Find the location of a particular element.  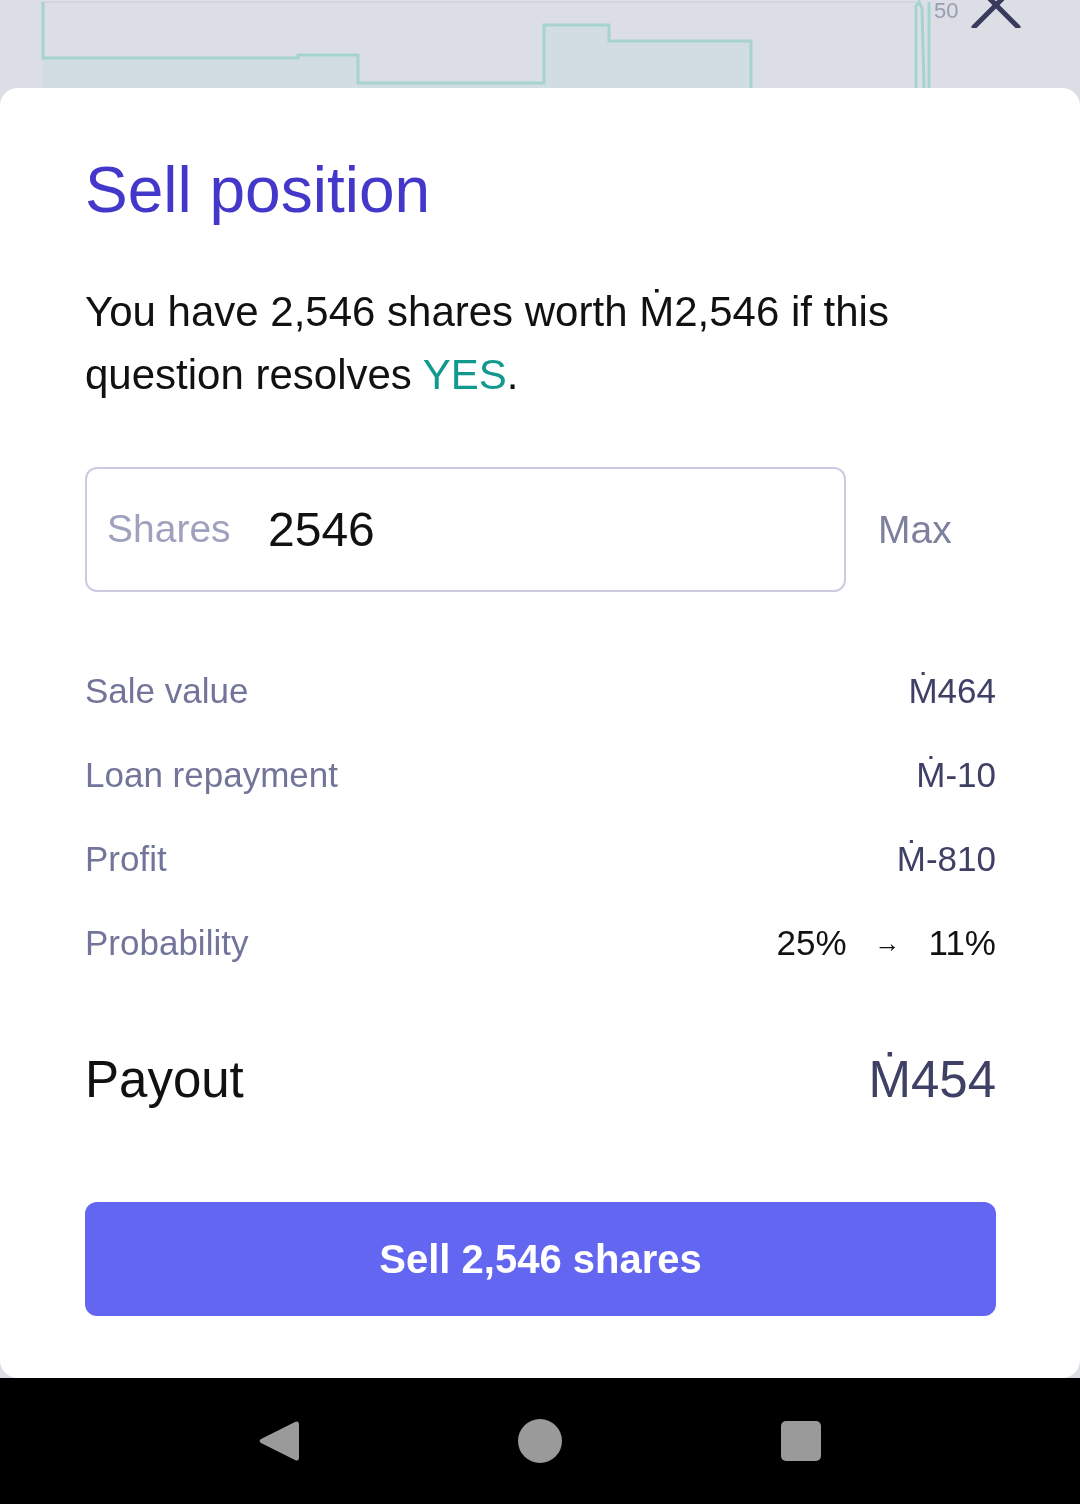

payout-label: Payout is located at coordinates (164, 1079).